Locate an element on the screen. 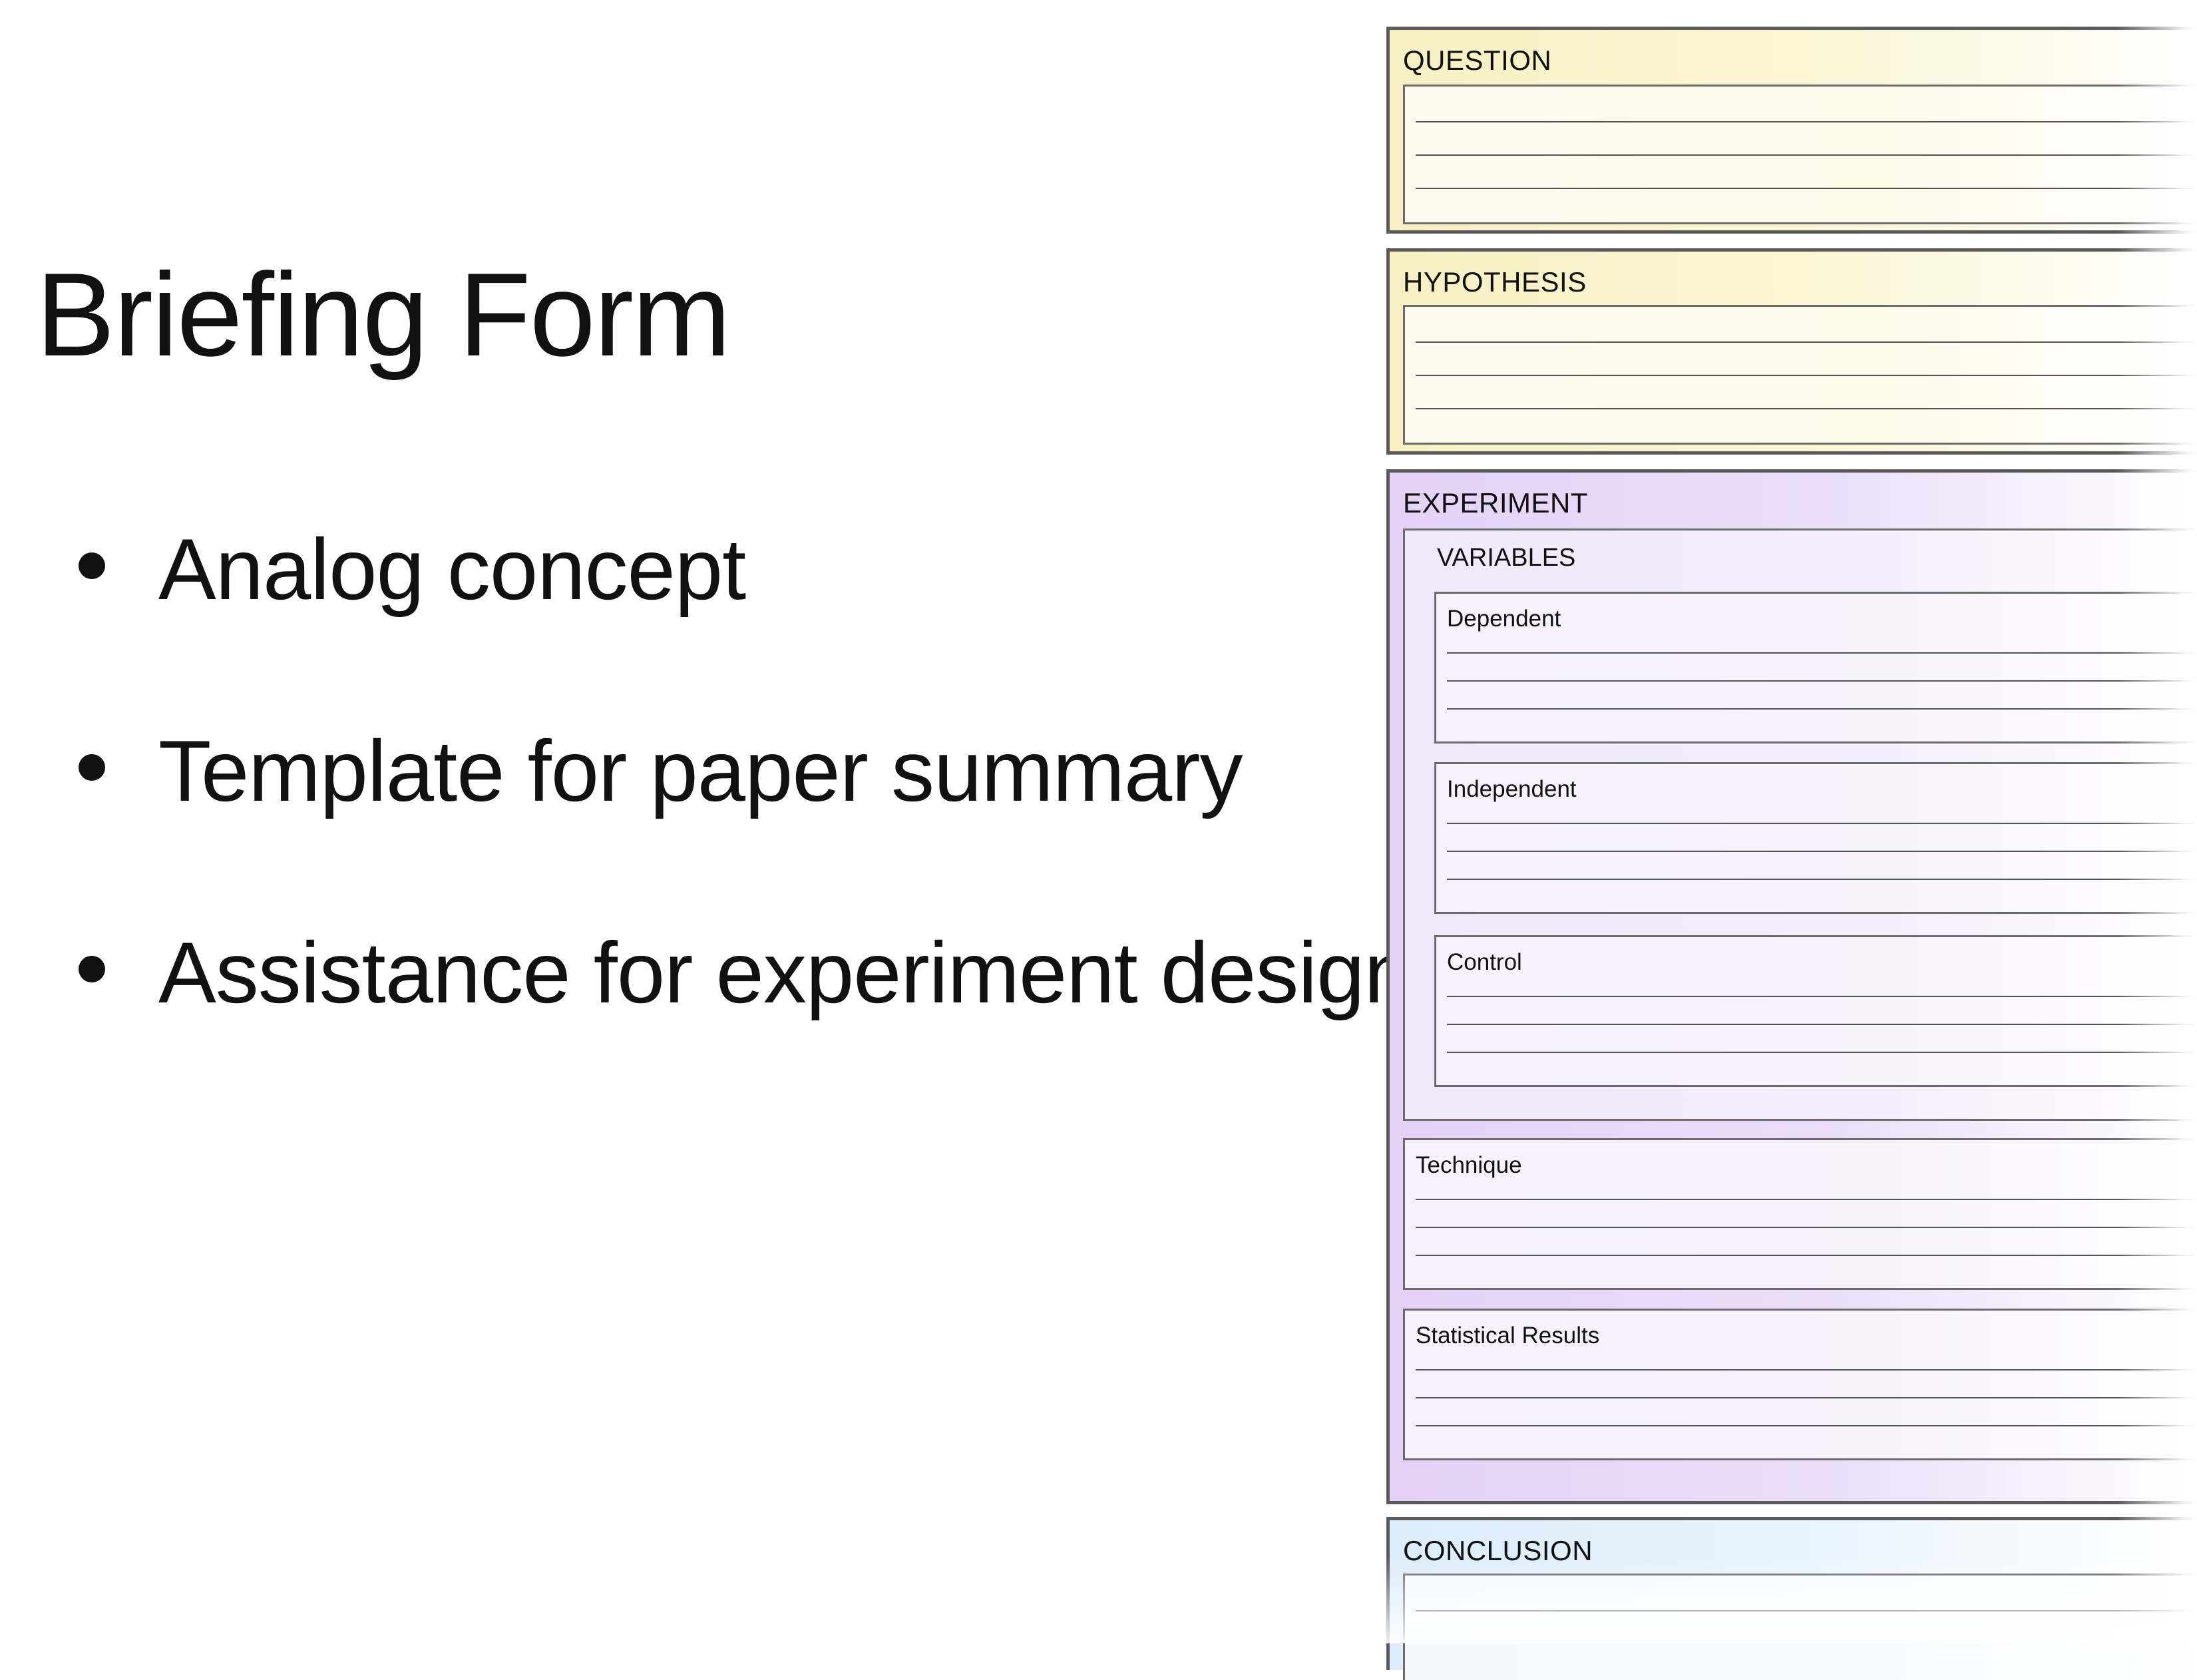 Image resolution: width=2197 pixels, height=1680 pixels. bullet-text: Assistance for experiment design is located at coordinates (785, 972).